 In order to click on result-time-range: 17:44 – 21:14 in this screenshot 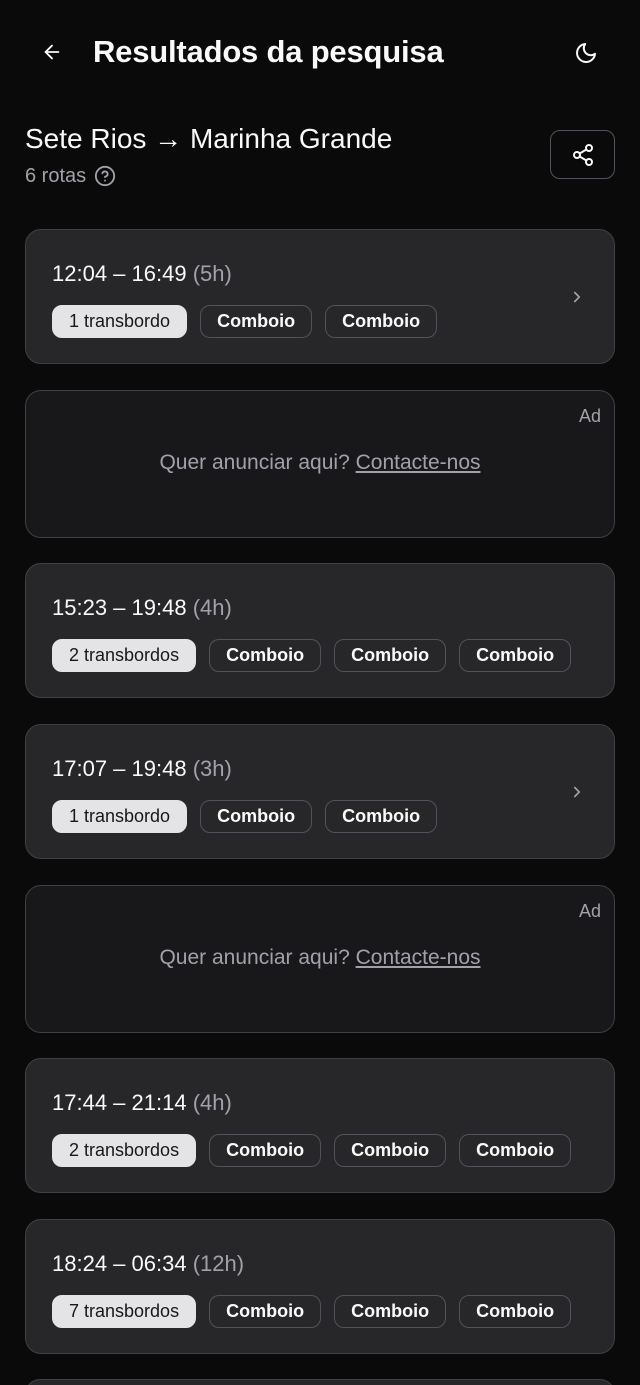, I will do `click(119, 1102)`.